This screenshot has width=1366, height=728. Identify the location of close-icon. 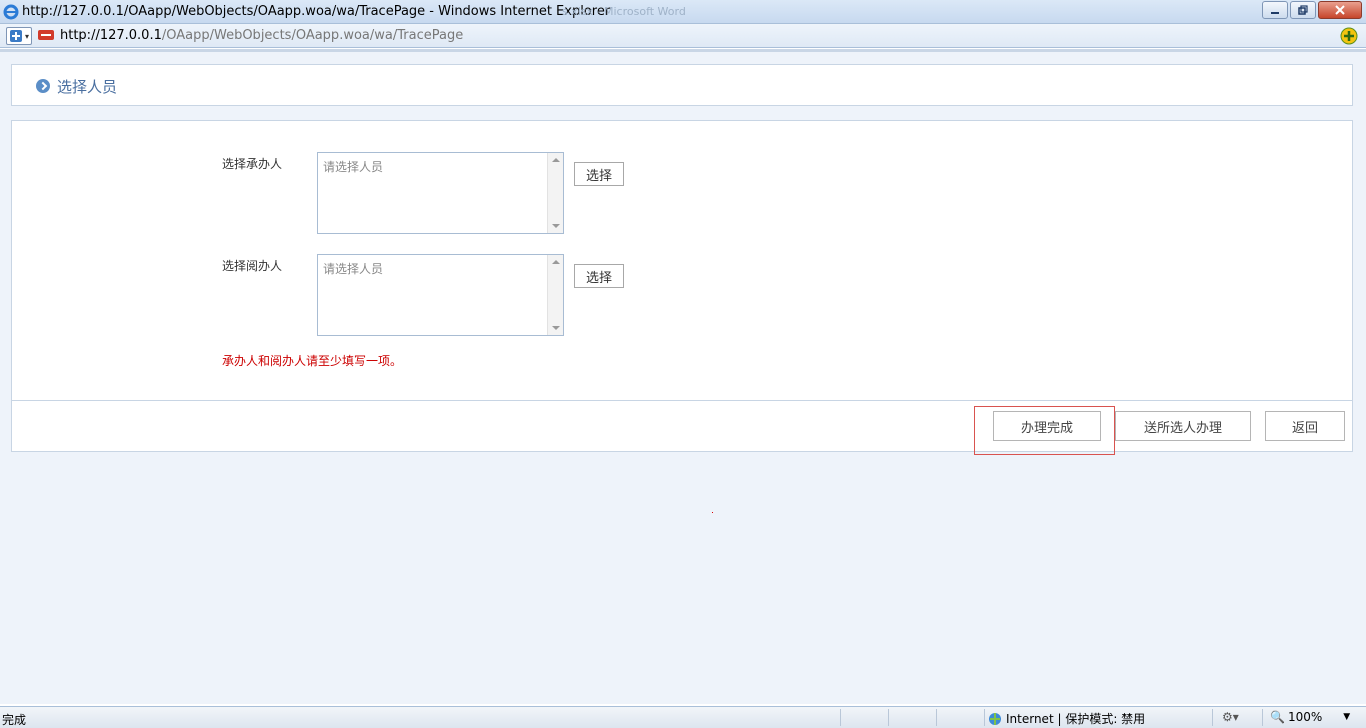
(1340, 10).